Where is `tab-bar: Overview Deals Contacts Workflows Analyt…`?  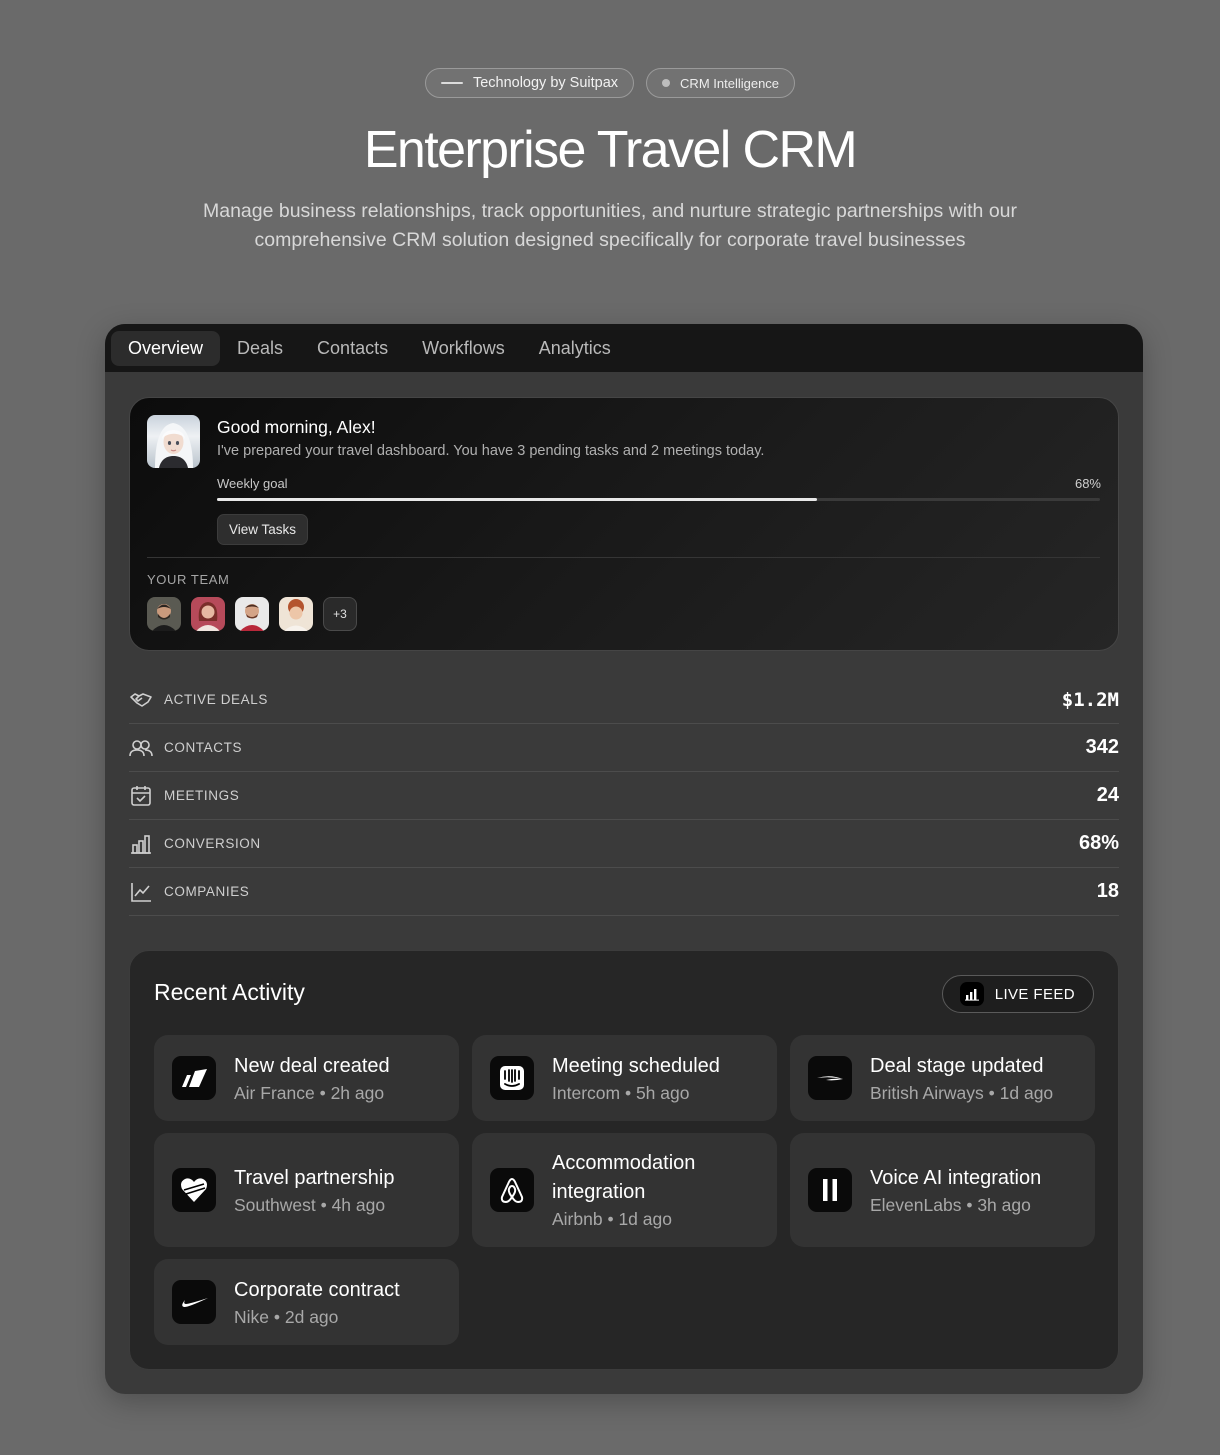 tab-bar: Overview Deals Contacts Workflows Analyt… is located at coordinates (624, 348).